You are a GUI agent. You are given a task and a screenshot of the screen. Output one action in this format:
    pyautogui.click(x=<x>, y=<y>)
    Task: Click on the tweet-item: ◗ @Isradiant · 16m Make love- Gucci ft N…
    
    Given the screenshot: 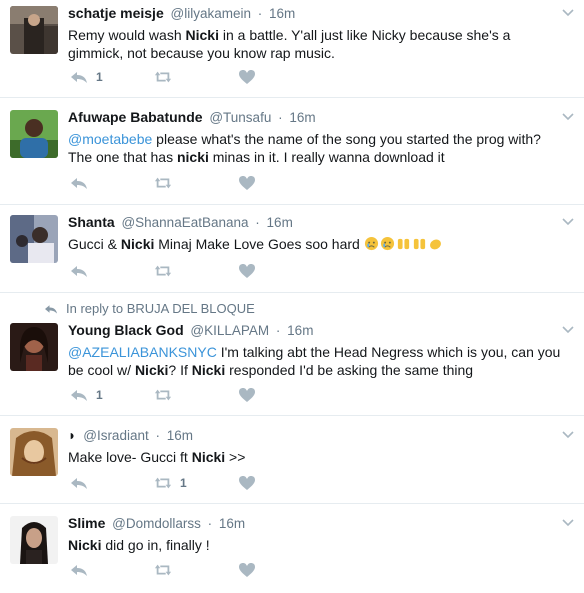 What is the action you would take?
    pyautogui.click(x=292, y=460)
    